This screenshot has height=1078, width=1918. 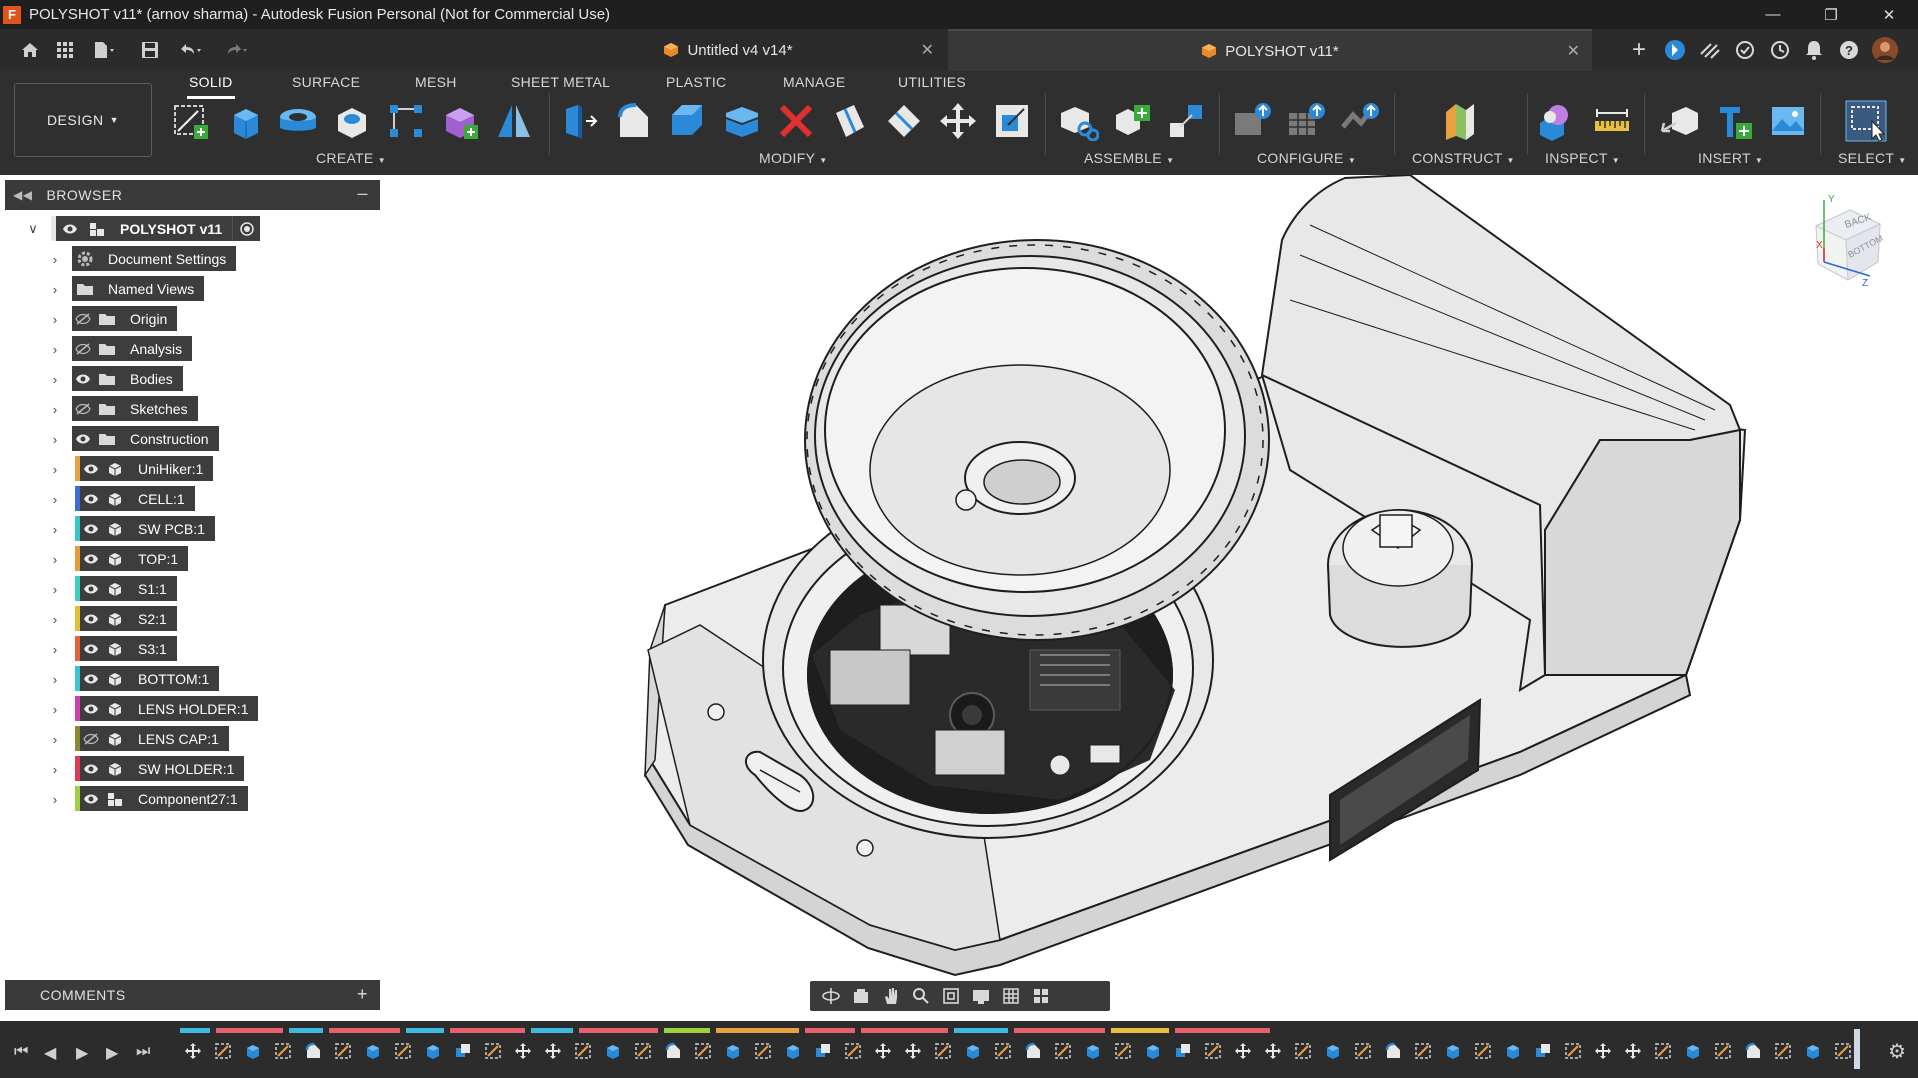 What do you see at coordinates (1306, 158) in the screenshot?
I see `configure-menu: CONFIGURE ▼` at bounding box center [1306, 158].